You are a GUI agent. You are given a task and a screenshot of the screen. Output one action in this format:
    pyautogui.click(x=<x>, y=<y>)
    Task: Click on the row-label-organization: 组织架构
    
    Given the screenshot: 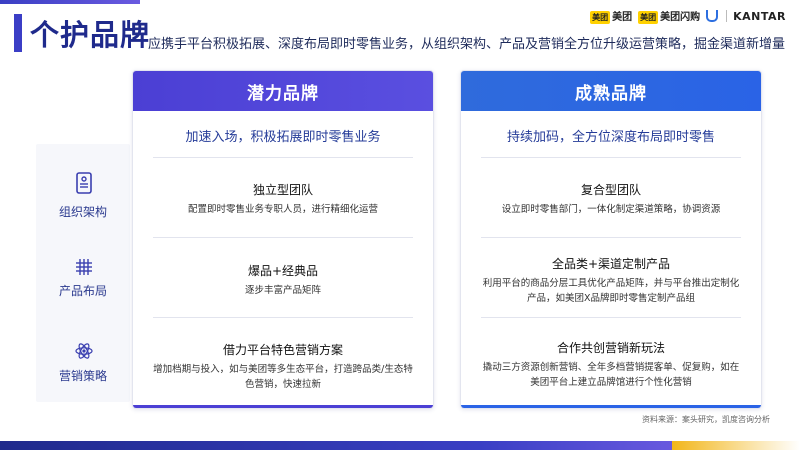 What is the action you would take?
    pyautogui.click(x=82, y=212)
    